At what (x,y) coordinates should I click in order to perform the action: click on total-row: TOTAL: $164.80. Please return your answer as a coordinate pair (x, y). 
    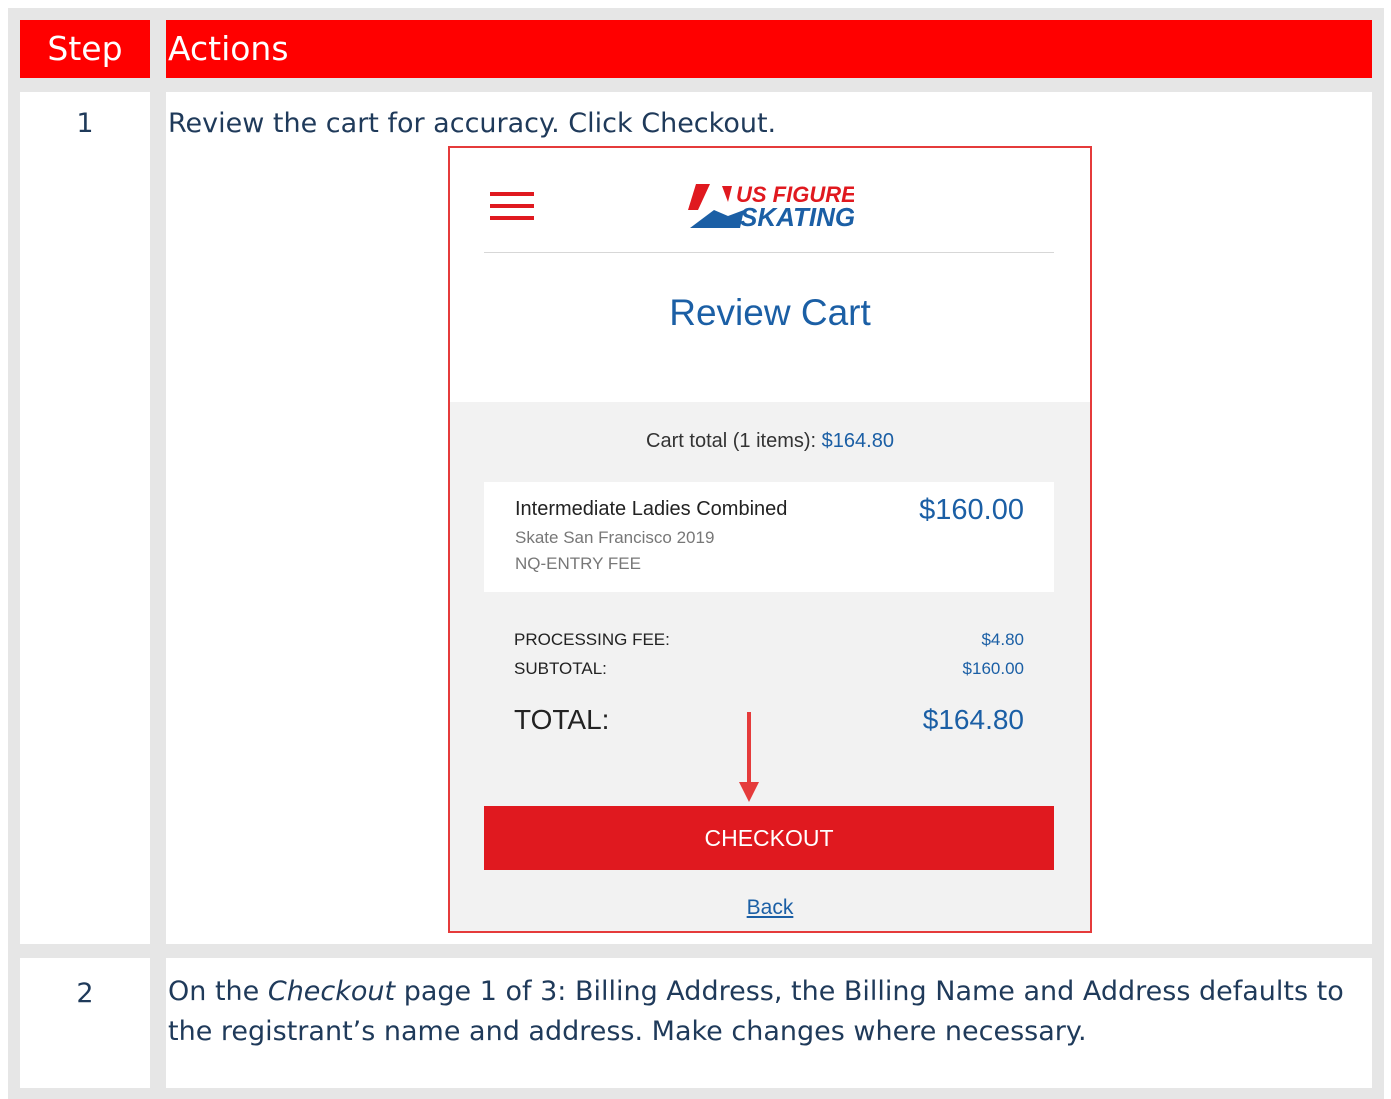
    Looking at the image, I should click on (769, 720).